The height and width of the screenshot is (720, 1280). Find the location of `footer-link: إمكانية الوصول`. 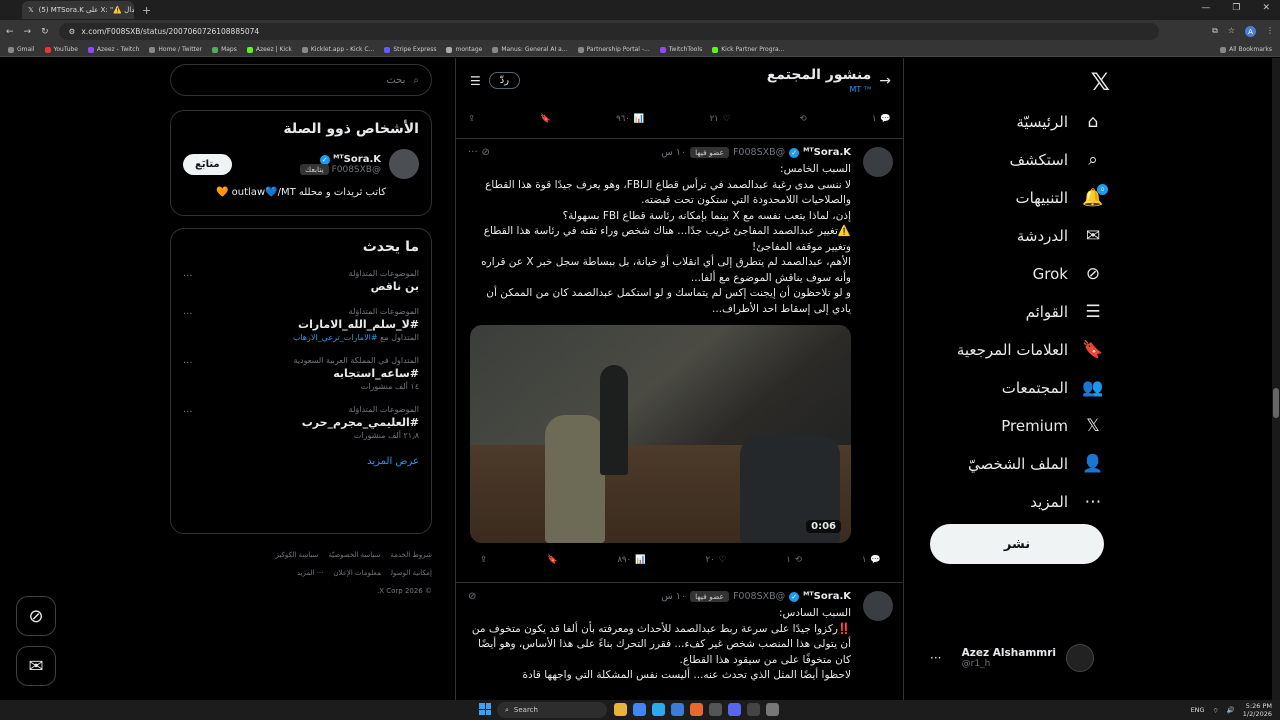

footer-link: إمكانية الوصول is located at coordinates (411, 573).